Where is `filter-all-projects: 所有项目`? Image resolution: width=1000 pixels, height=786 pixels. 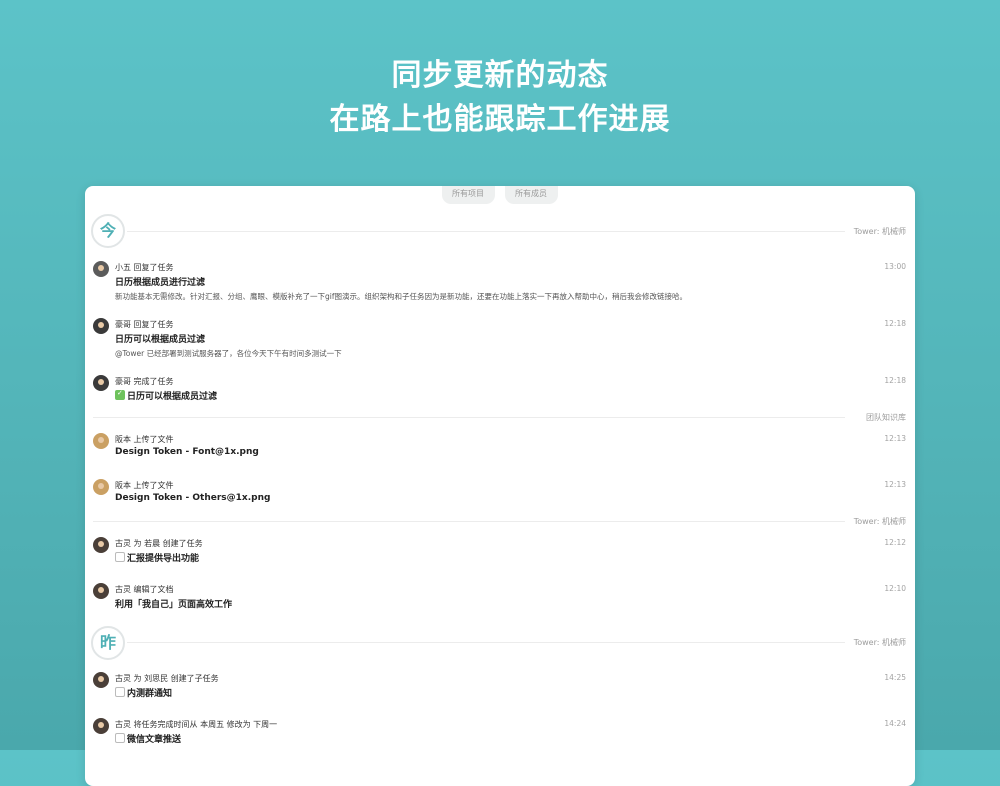 filter-all-projects: 所有项目 is located at coordinates (468, 195).